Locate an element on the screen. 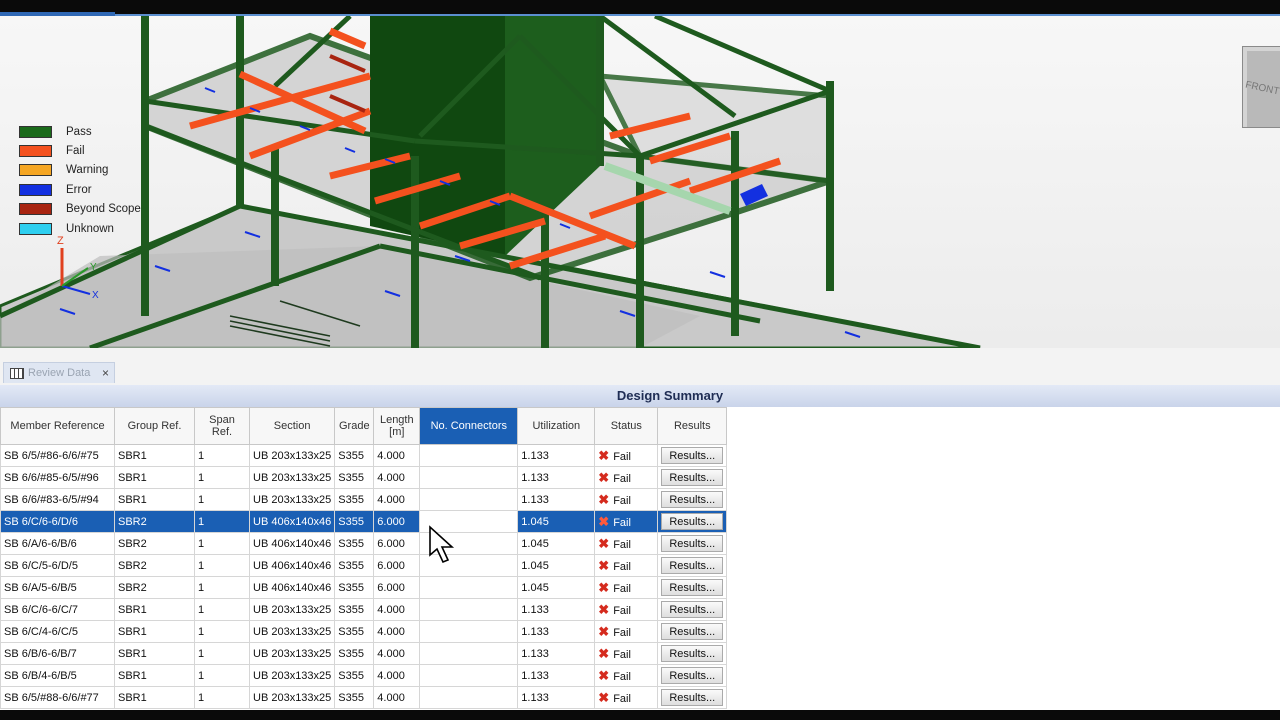 The width and height of the screenshot is (1280, 720). cell-member-reference: SB 6/5/#88-6/6/#77 is located at coordinates (57, 697).